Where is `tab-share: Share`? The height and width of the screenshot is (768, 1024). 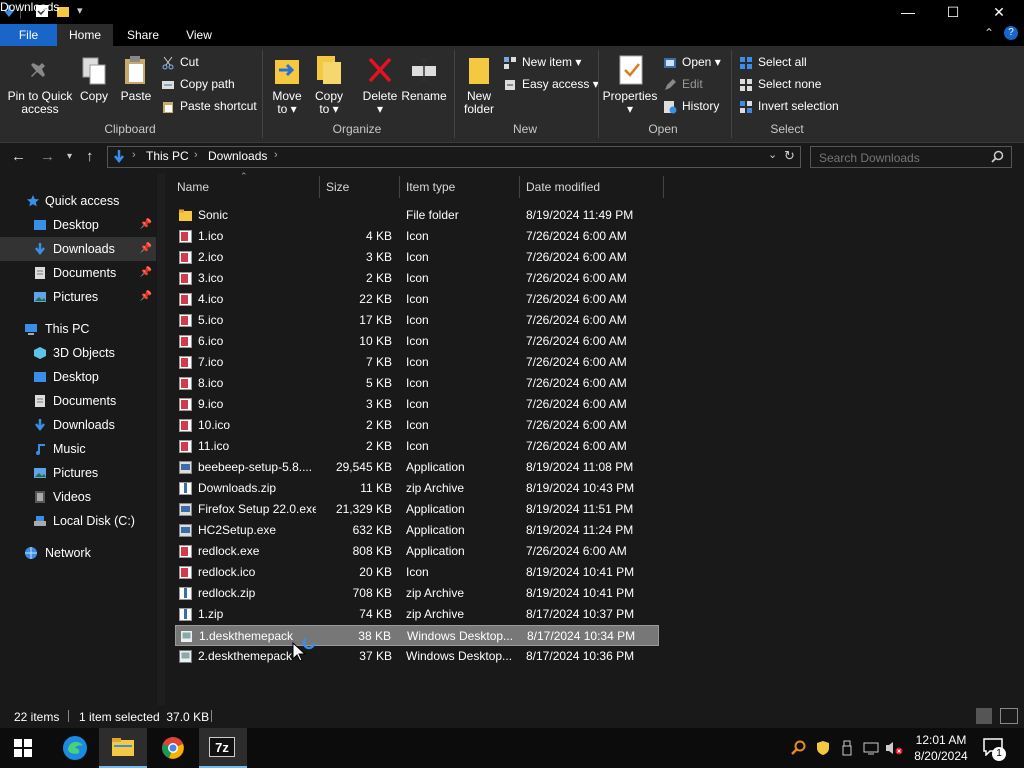 tab-share: Share is located at coordinates (143, 35).